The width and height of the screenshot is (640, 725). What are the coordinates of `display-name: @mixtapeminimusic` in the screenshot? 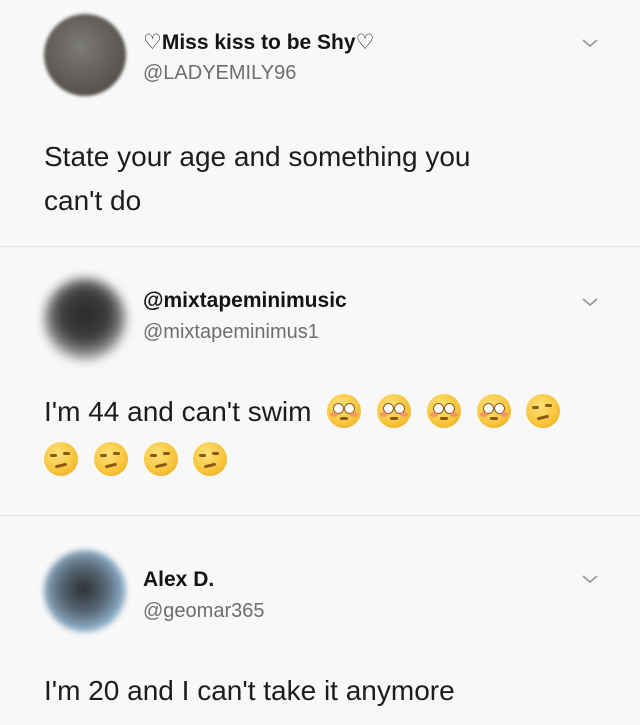 It's located at (245, 301).